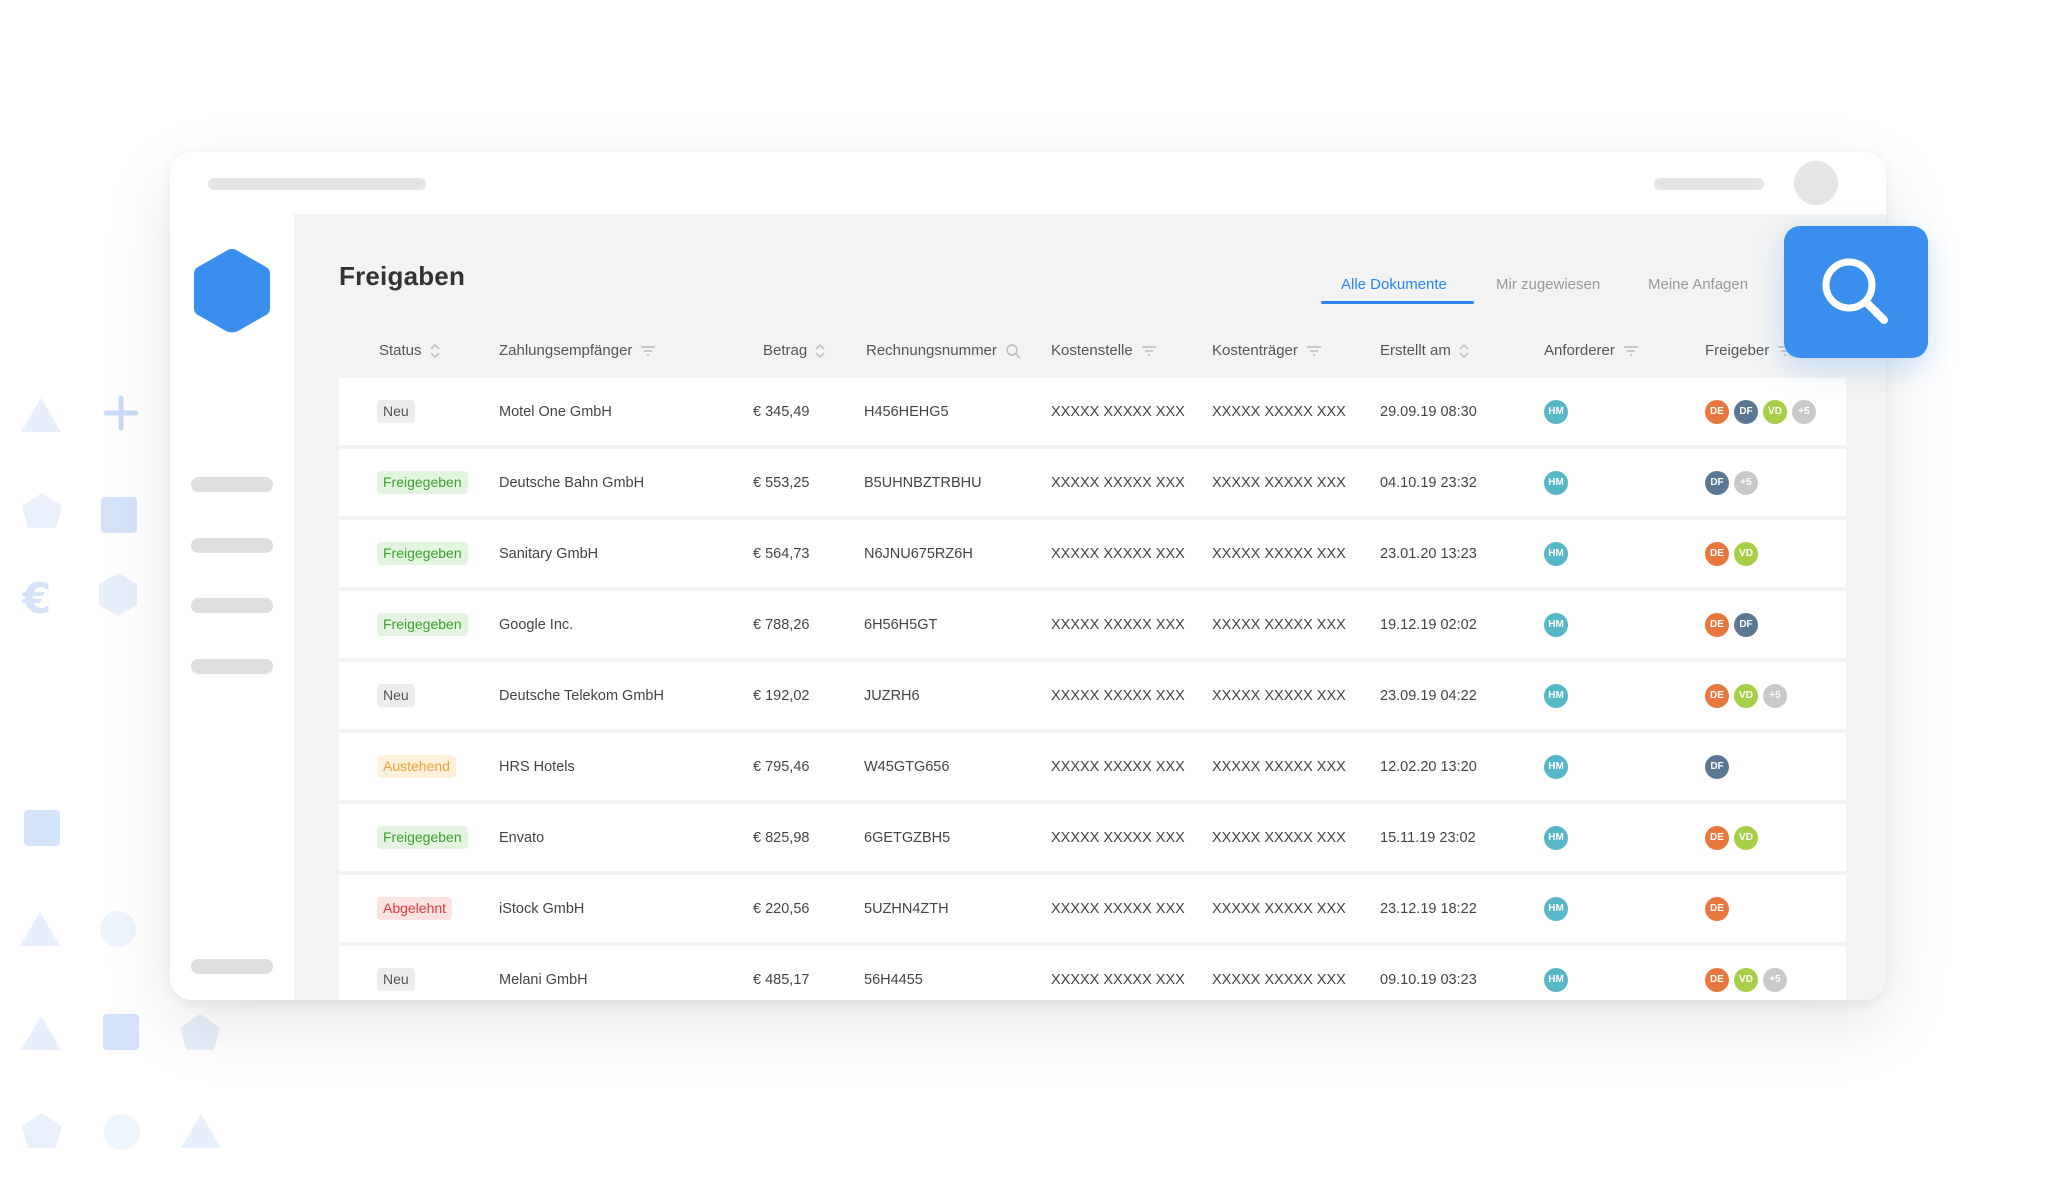  Describe the element at coordinates (422, 482) in the screenshot. I see `cell-status: Freigegeben` at that location.